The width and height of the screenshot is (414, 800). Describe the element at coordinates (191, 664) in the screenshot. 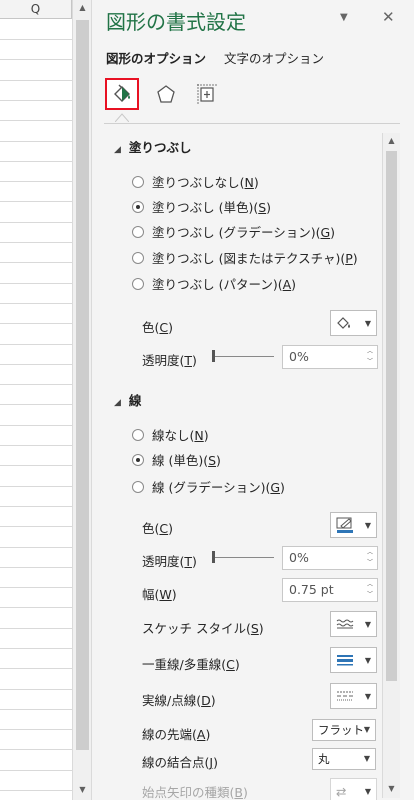

I see `compound-type-label: 一重線/多重線(C)` at that location.